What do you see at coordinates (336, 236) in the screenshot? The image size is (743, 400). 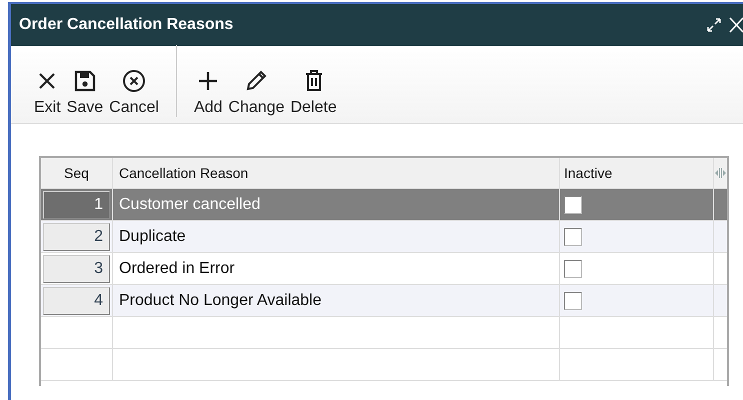 I see `table-cell: Duplicate` at bounding box center [336, 236].